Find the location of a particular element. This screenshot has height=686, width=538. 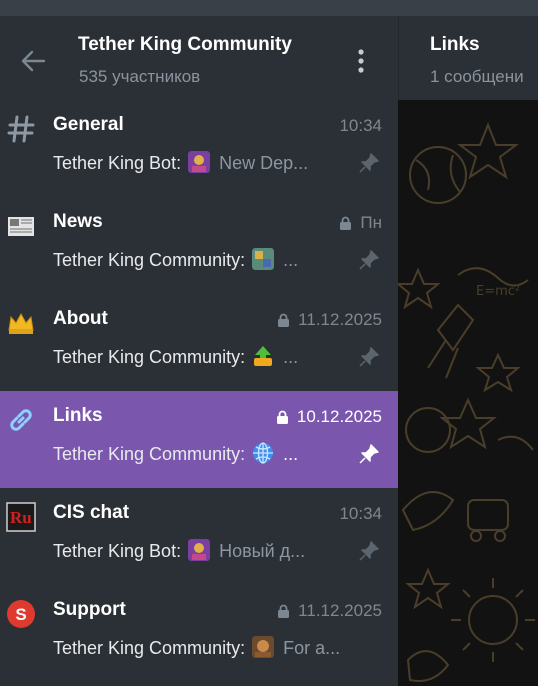

hash-icon is located at coordinates (21, 129).